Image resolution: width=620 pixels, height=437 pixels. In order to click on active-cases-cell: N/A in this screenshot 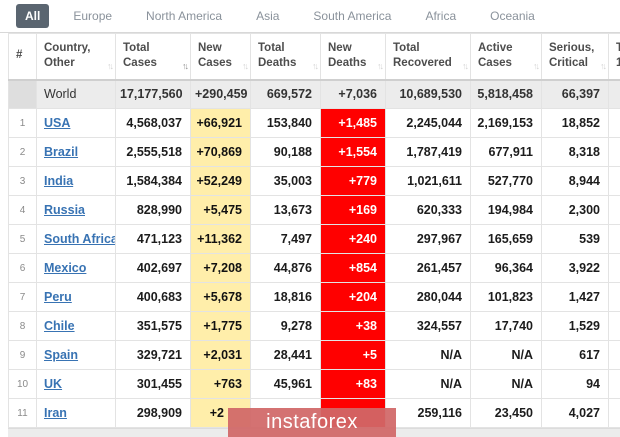, I will do `click(506, 355)`.